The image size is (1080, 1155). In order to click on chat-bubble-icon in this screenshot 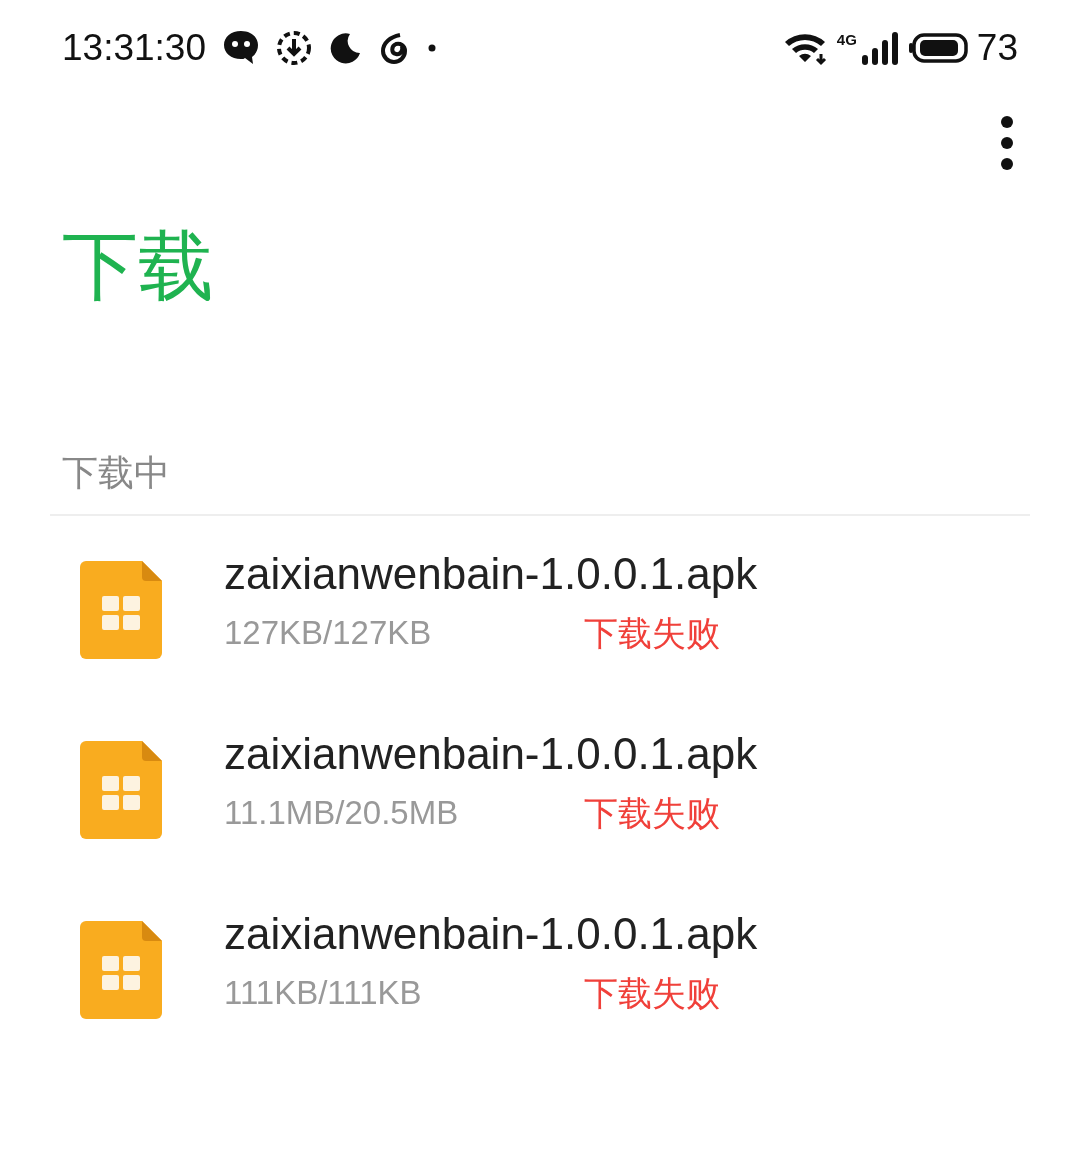, I will do `click(241, 47)`.